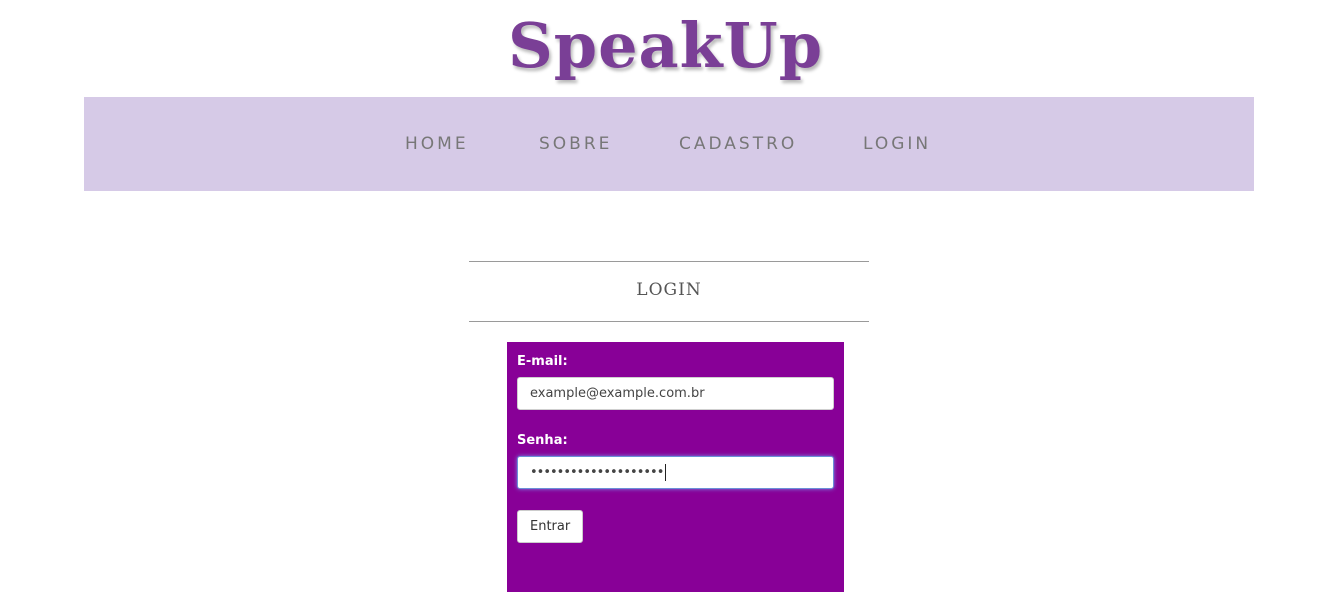  I want to click on nav-item-cadastro: CADASTRO, so click(738, 144).